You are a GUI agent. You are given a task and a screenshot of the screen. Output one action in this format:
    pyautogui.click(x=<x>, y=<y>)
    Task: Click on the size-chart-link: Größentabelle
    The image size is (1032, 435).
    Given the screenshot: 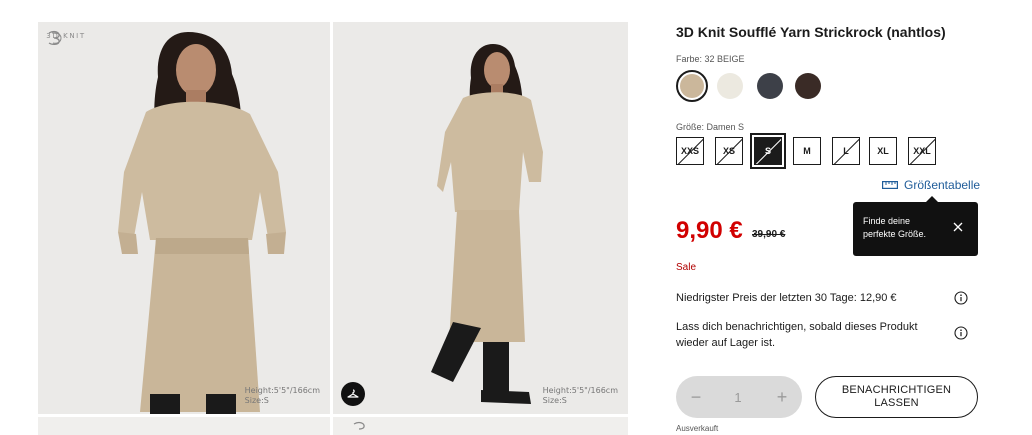 What is the action you would take?
    pyautogui.click(x=931, y=185)
    